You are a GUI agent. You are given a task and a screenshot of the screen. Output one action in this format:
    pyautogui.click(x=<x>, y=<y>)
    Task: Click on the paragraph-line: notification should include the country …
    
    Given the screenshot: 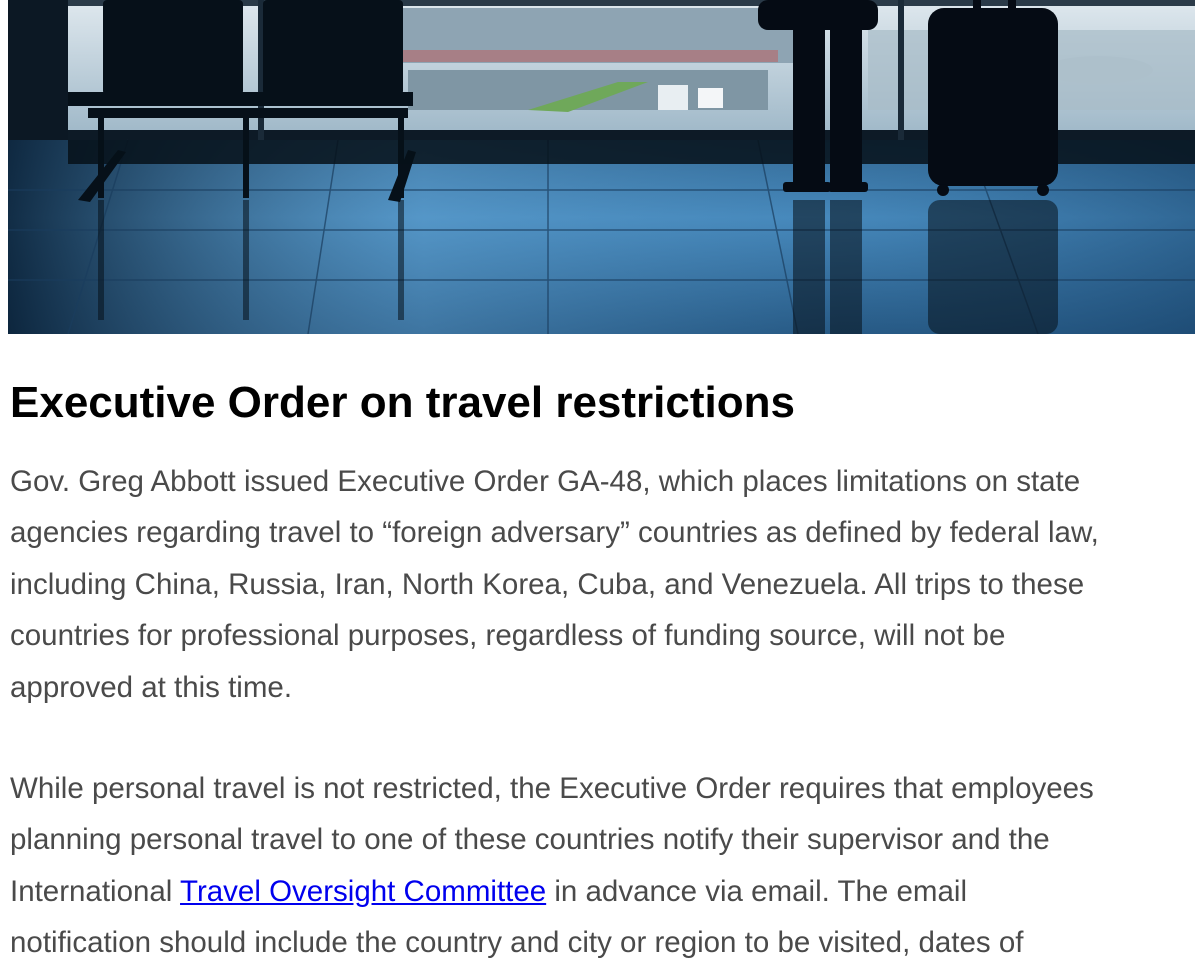 What is the action you would take?
    pyautogui.click(x=517, y=943)
    